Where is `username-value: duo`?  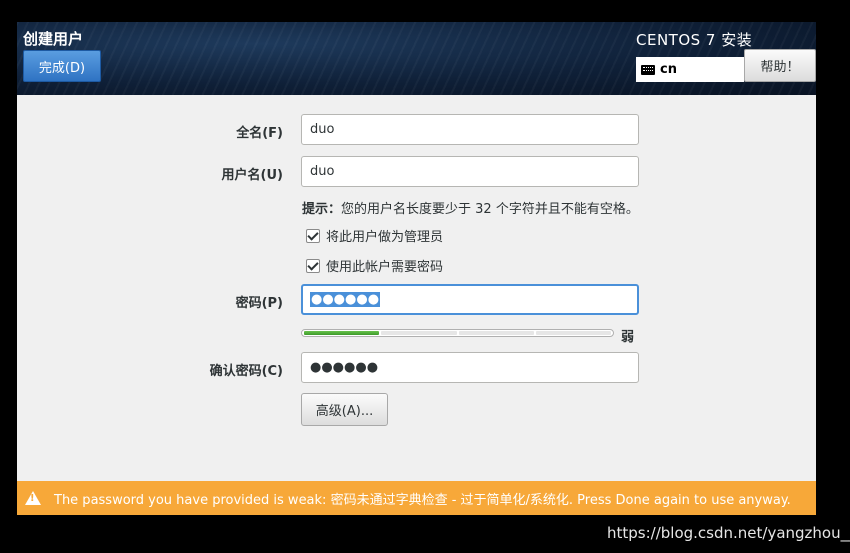 username-value: duo is located at coordinates (322, 171).